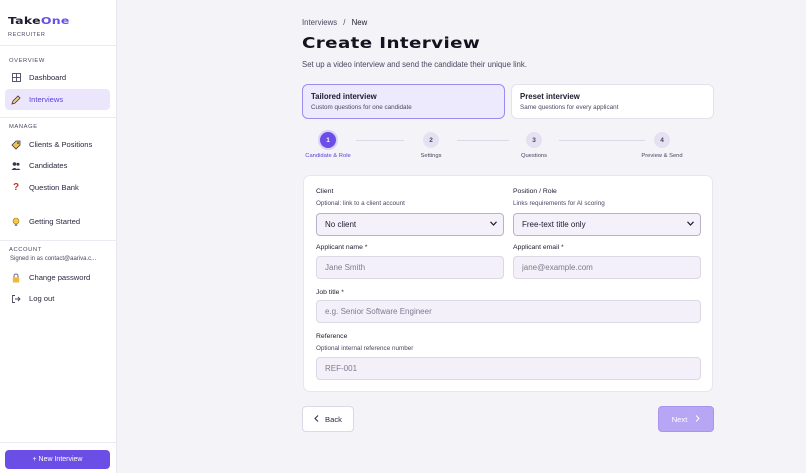  Describe the element at coordinates (662, 156) in the screenshot. I see `step-label: Preview & Send` at that location.